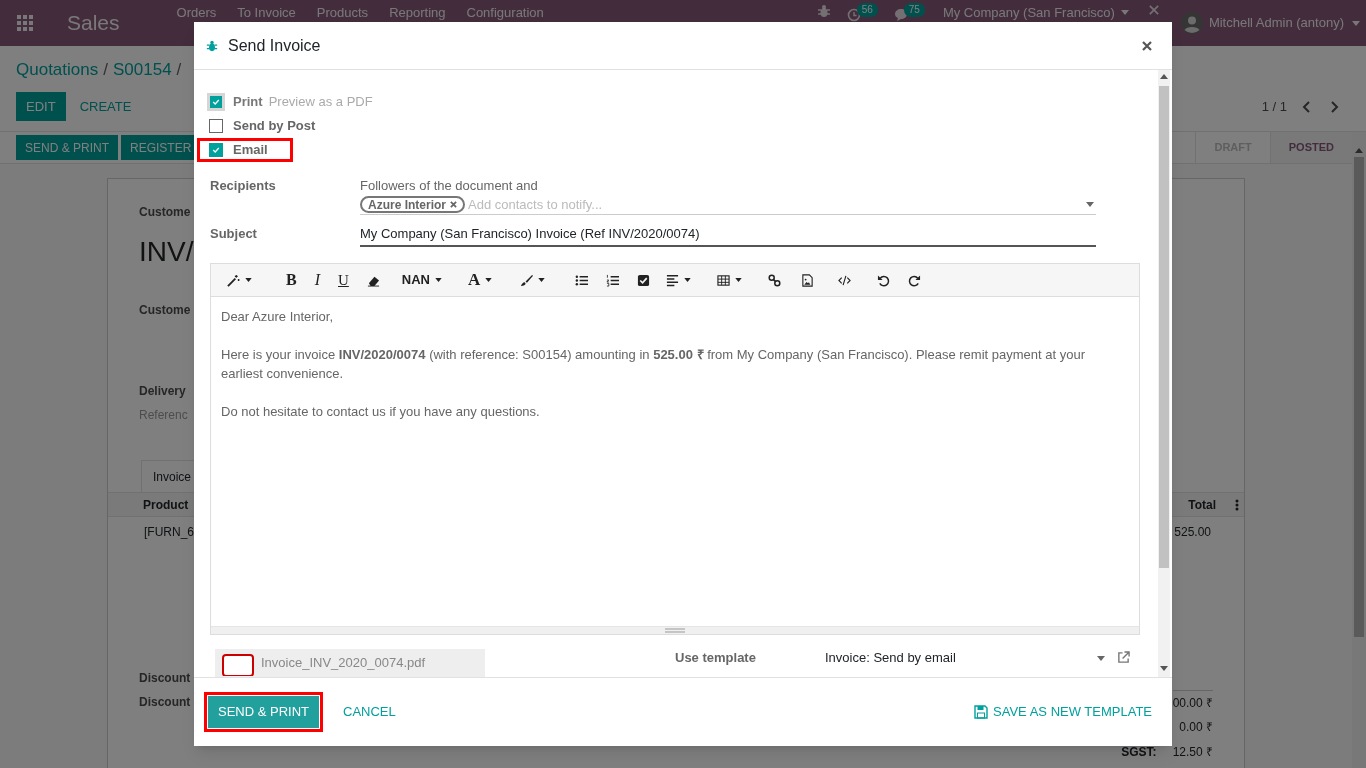  What do you see at coordinates (263, 712) in the screenshot?
I see `send-button: SEND & PRINT` at bounding box center [263, 712].